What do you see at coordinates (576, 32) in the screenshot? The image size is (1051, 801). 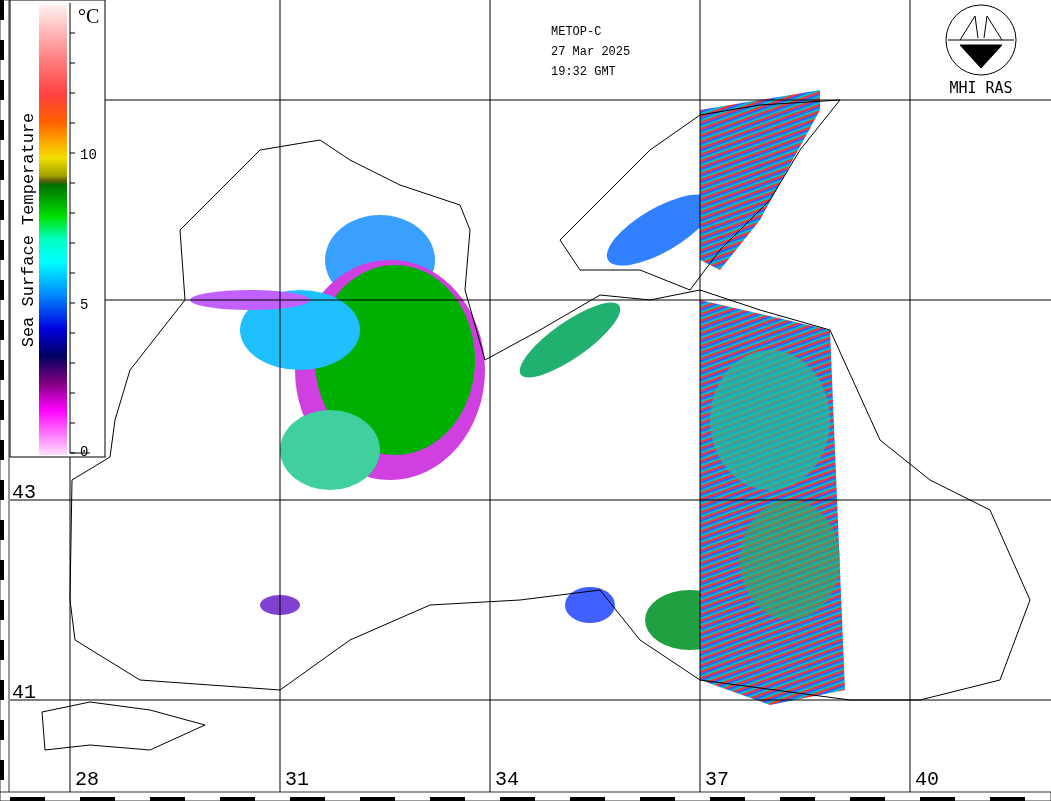 I see `satellite-name: METOP-C` at bounding box center [576, 32].